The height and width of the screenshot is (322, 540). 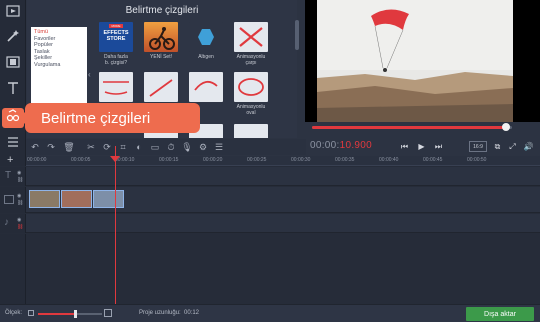 I want to click on timecode-value: 10.900, so click(x=355, y=145).